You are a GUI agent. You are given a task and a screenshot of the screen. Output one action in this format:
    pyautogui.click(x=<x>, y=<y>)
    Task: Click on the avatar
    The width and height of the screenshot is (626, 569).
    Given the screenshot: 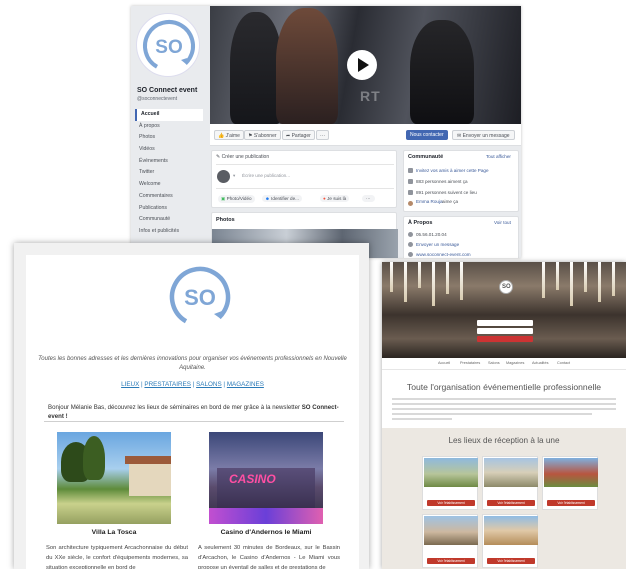 What is the action you would take?
    pyautogui.click(x=223, y=176)
    